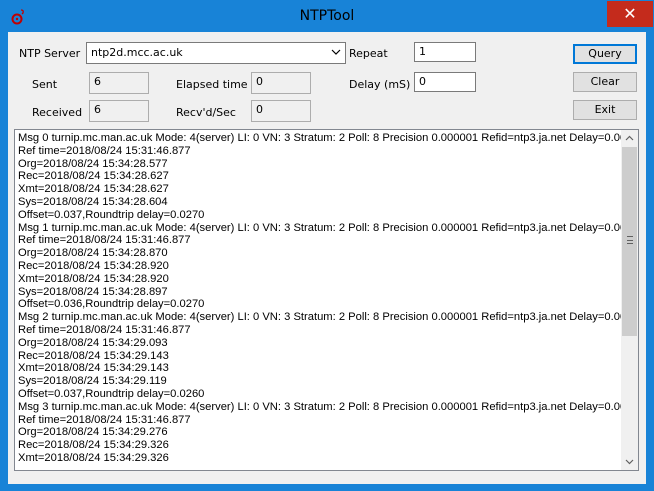  I want to click on scroll-up-arrow-icon, so click(629, 138).